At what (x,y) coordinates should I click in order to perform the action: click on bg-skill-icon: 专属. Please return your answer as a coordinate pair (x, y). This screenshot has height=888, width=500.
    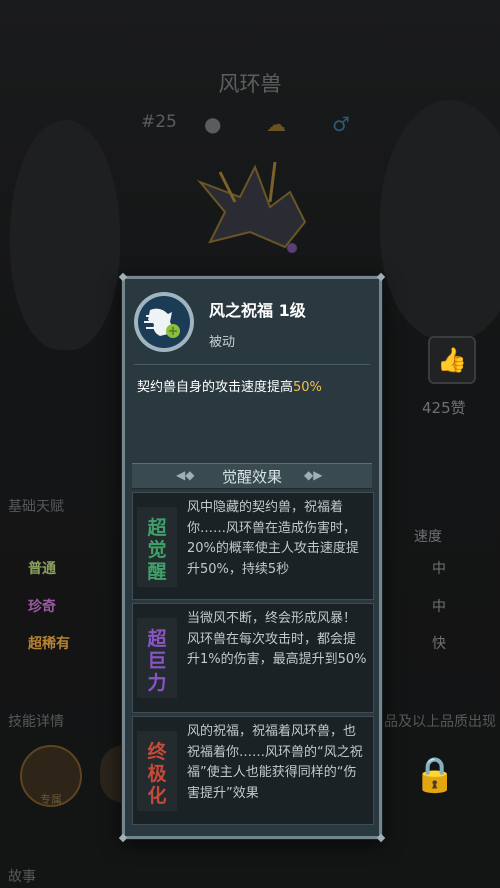
    Looking at the image, I should click on (51, 776).